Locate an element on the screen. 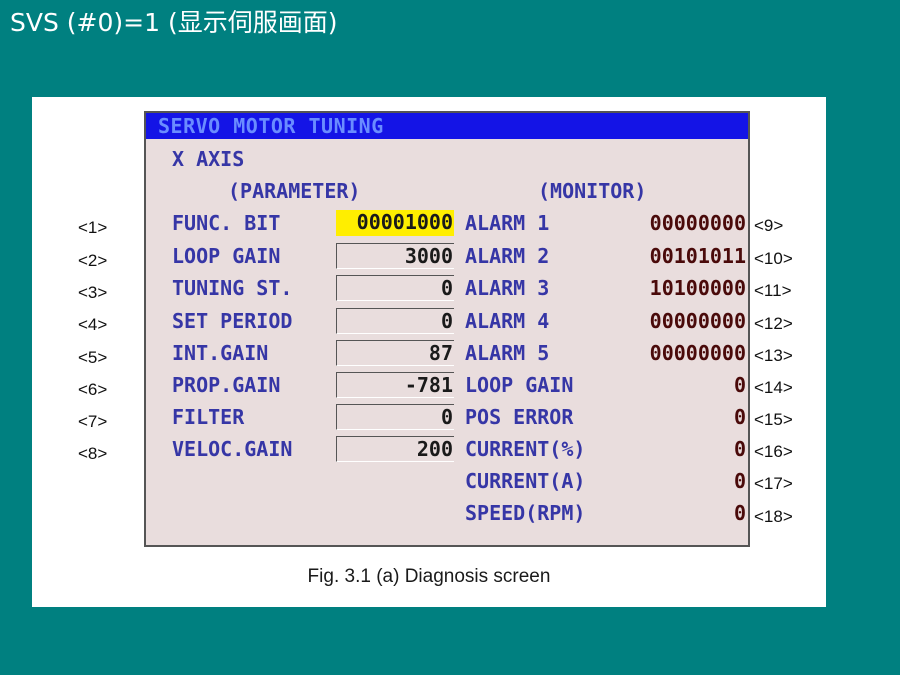  param-label-loop-gain: LOOP GAIN is located at coordinates (226, 256).